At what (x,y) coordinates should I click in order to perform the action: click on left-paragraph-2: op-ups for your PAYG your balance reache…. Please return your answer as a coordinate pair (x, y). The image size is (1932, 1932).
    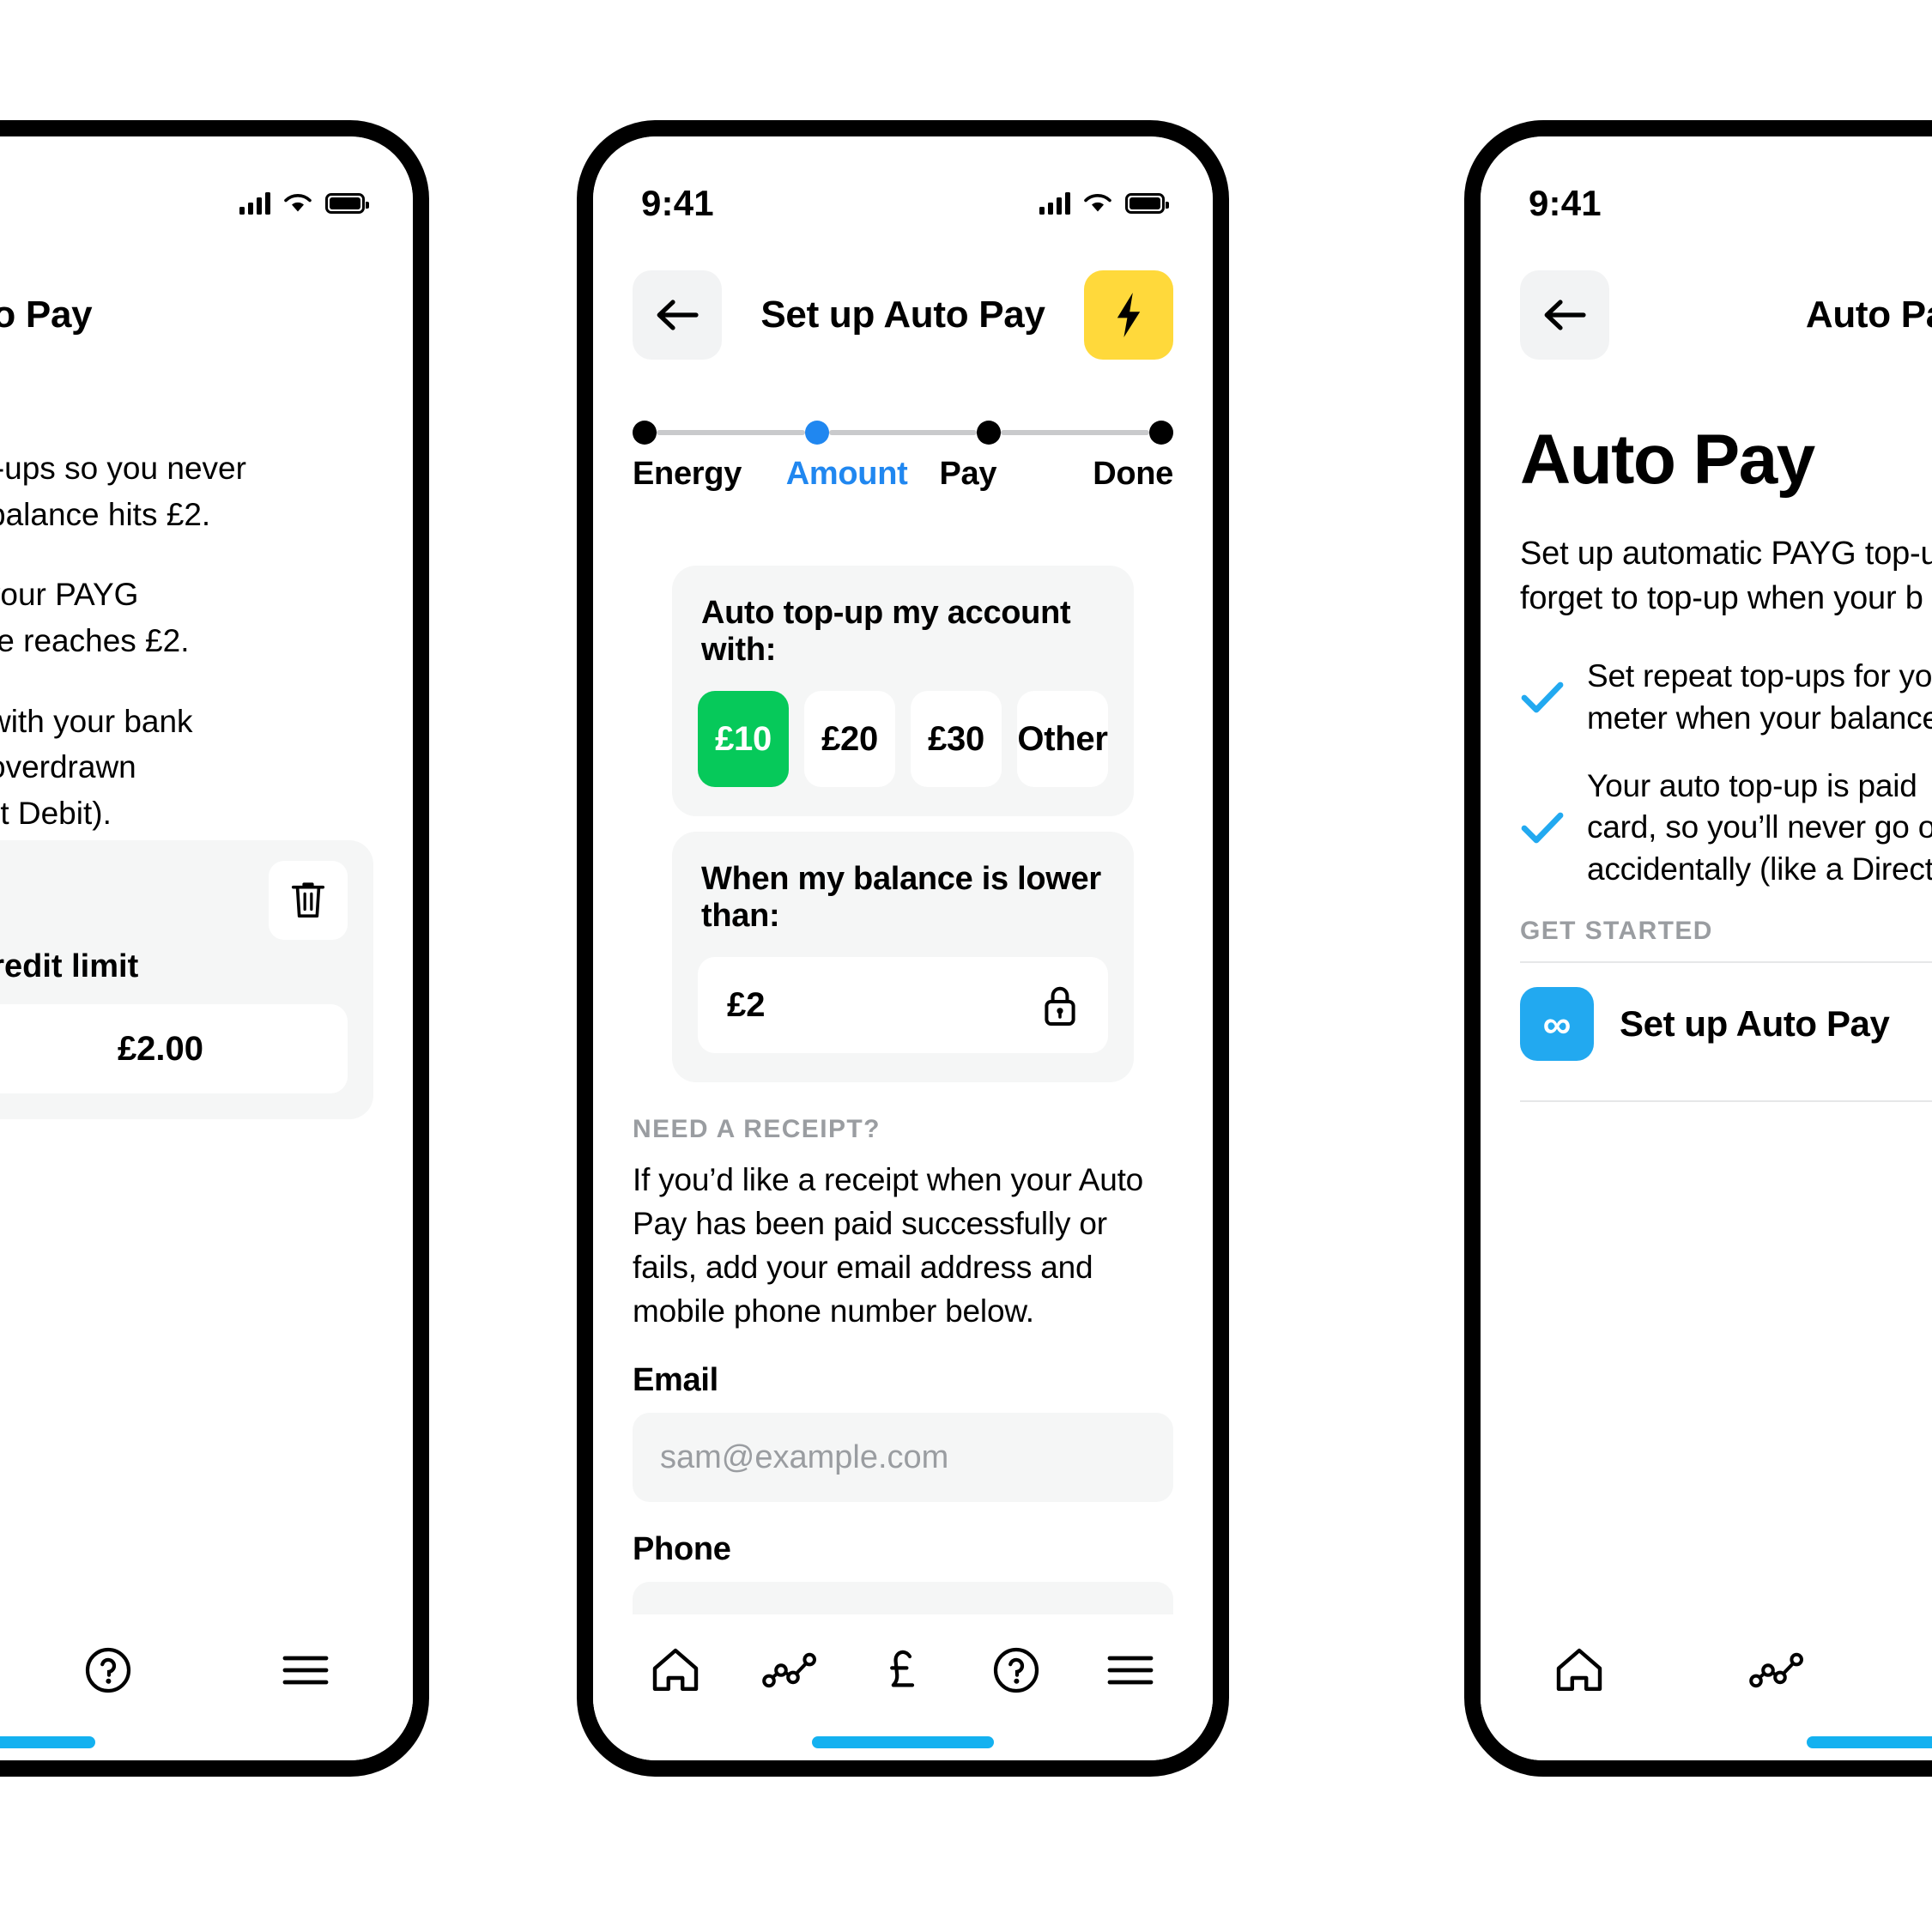
    Looking at the image, I should click on (95, 618).